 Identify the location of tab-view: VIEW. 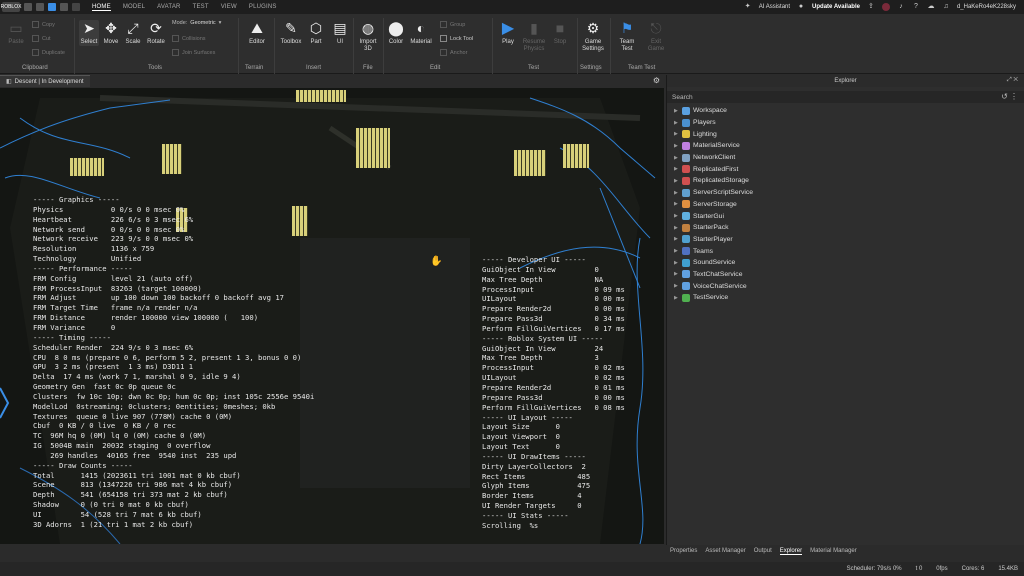
(229, 7).